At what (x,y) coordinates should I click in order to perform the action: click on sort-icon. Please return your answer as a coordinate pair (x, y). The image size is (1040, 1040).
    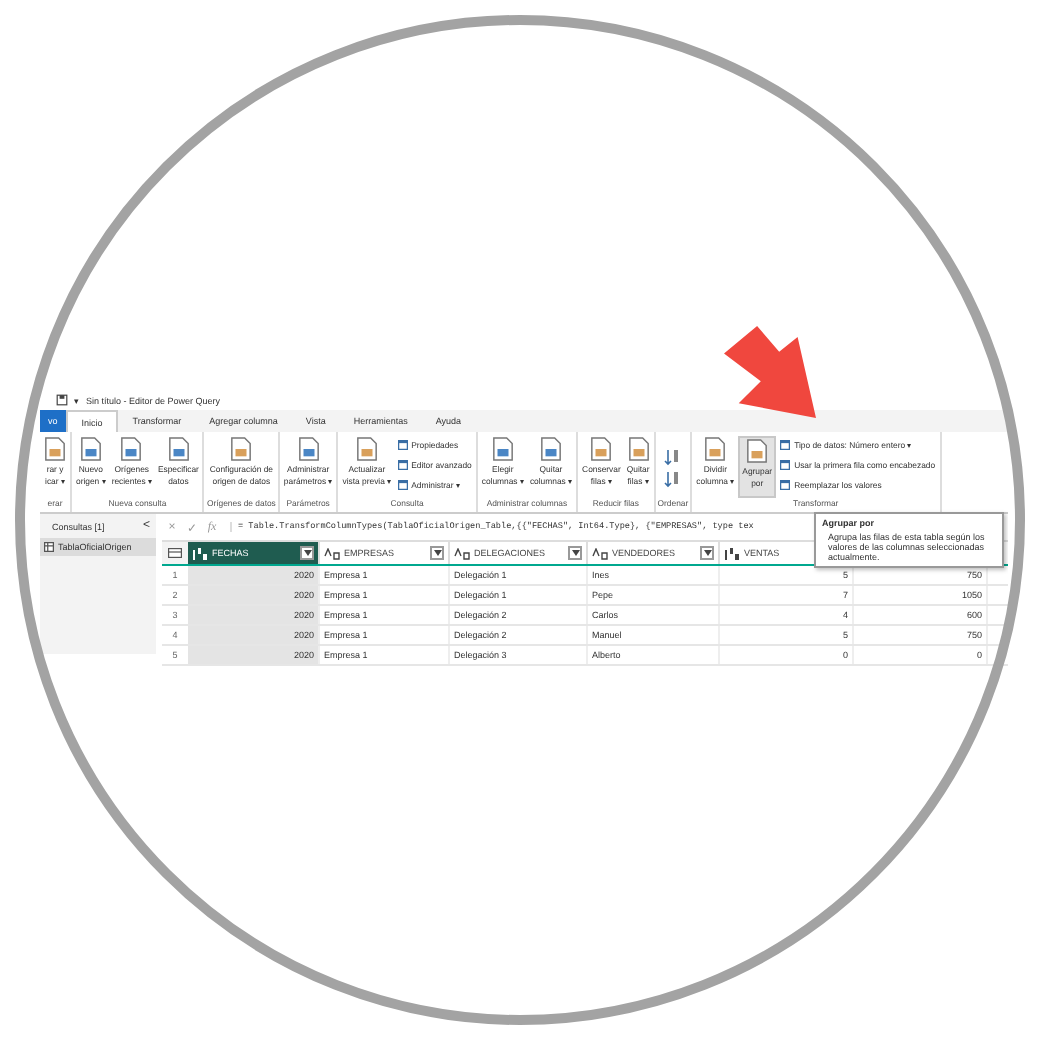
    Looking at the image, I should click on (672, 467).